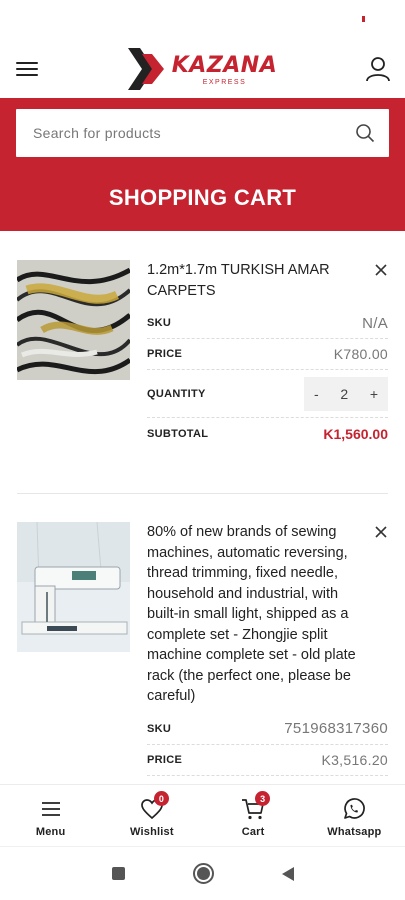 The image size is (405, 900). Describe the element at coordinates (145, 69) in the screenshot. I see `kazana-chevron-logo-icon` at that location.